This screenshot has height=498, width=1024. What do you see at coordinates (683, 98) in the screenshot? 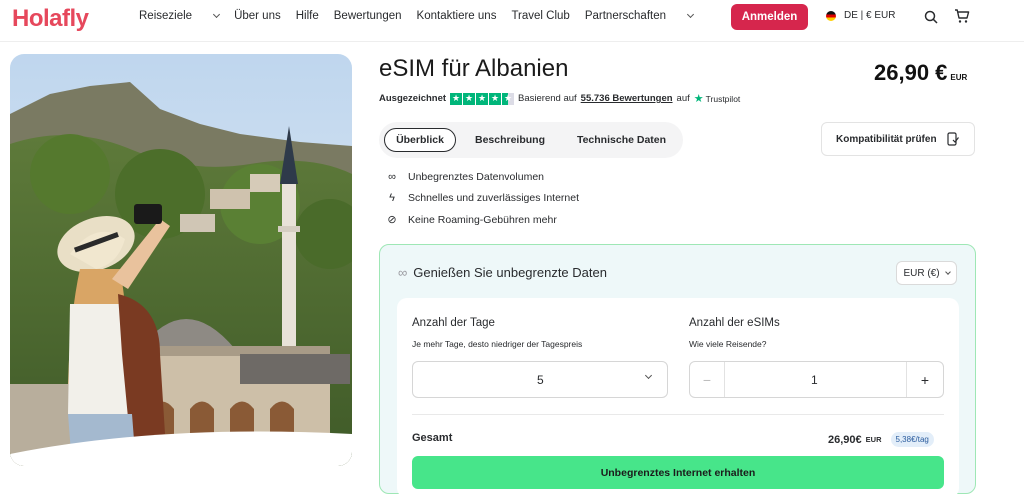
I see `rating-on: auf` at bounding box center [683, 98].